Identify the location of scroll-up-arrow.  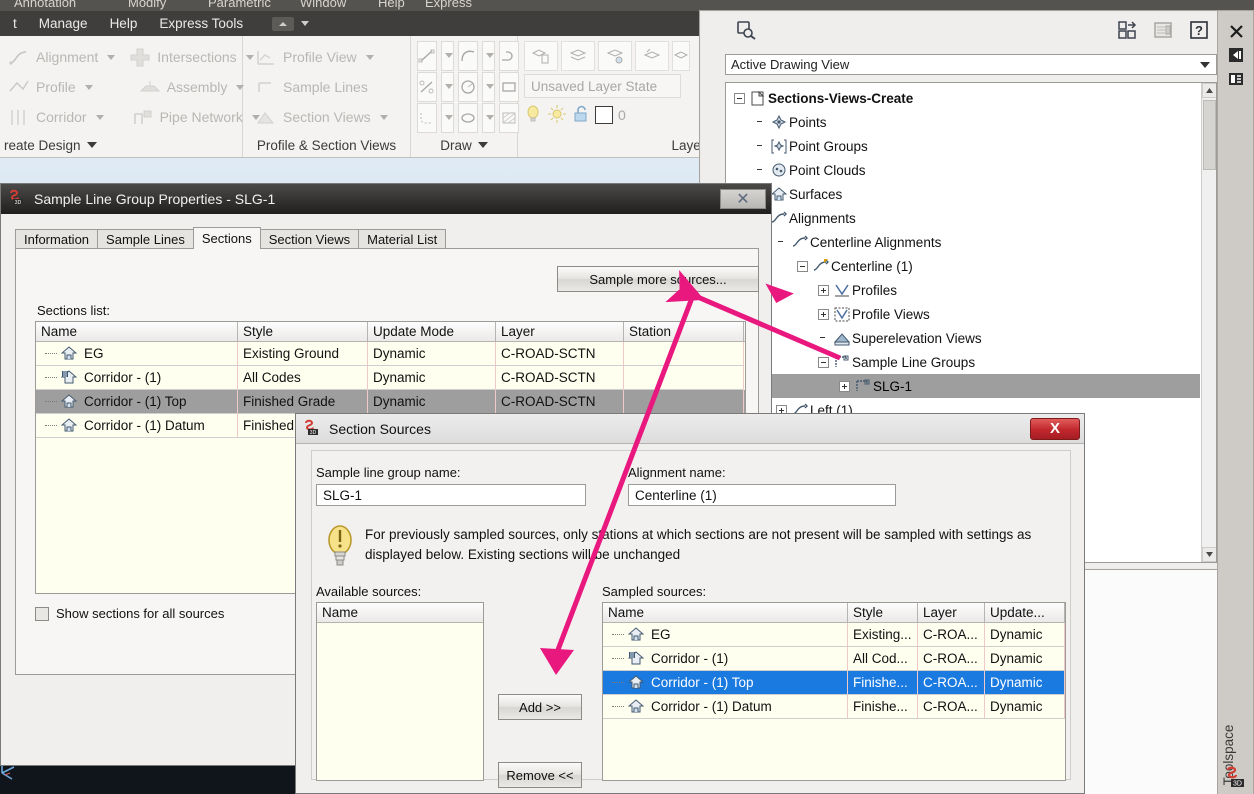
(1209, 90).